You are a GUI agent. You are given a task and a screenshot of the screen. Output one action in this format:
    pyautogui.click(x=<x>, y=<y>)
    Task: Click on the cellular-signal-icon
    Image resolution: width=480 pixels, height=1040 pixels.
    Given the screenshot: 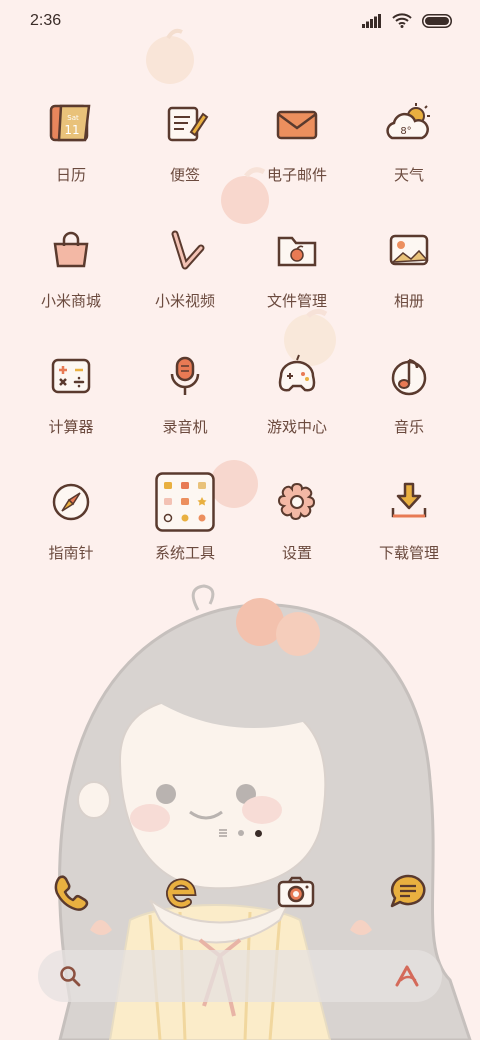 What is the action you would take?
    pyautogui.click(x=371, y=20)
    